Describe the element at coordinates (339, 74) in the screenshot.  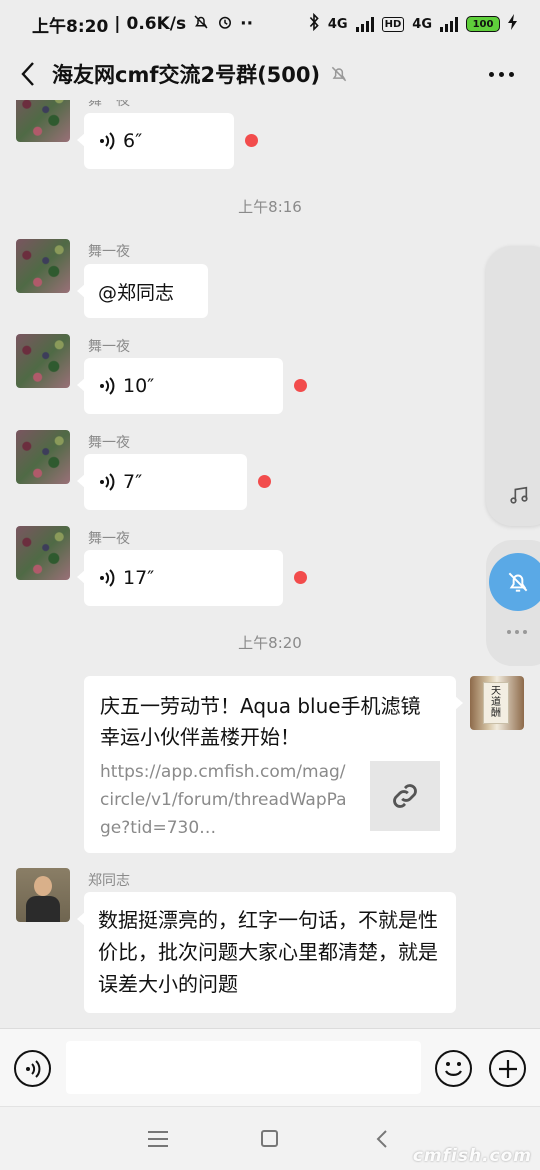
I see `muted-bell-icon` at that location.